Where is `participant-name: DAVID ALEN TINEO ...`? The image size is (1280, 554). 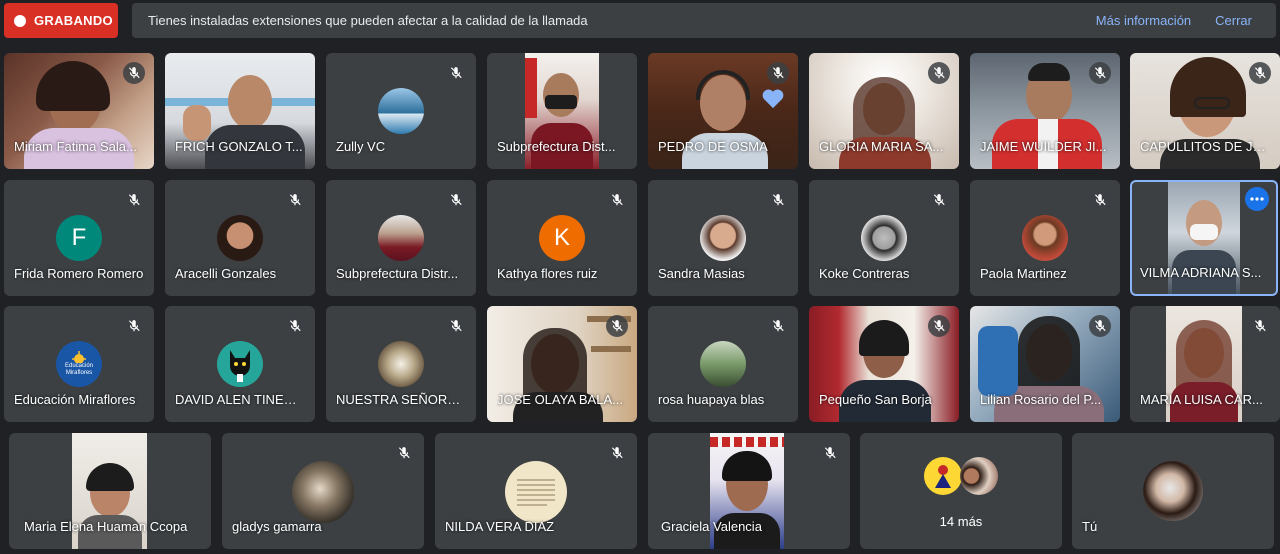 participant-name: DAVID ALEN TINEO ... is located at coordinates (240, 399).